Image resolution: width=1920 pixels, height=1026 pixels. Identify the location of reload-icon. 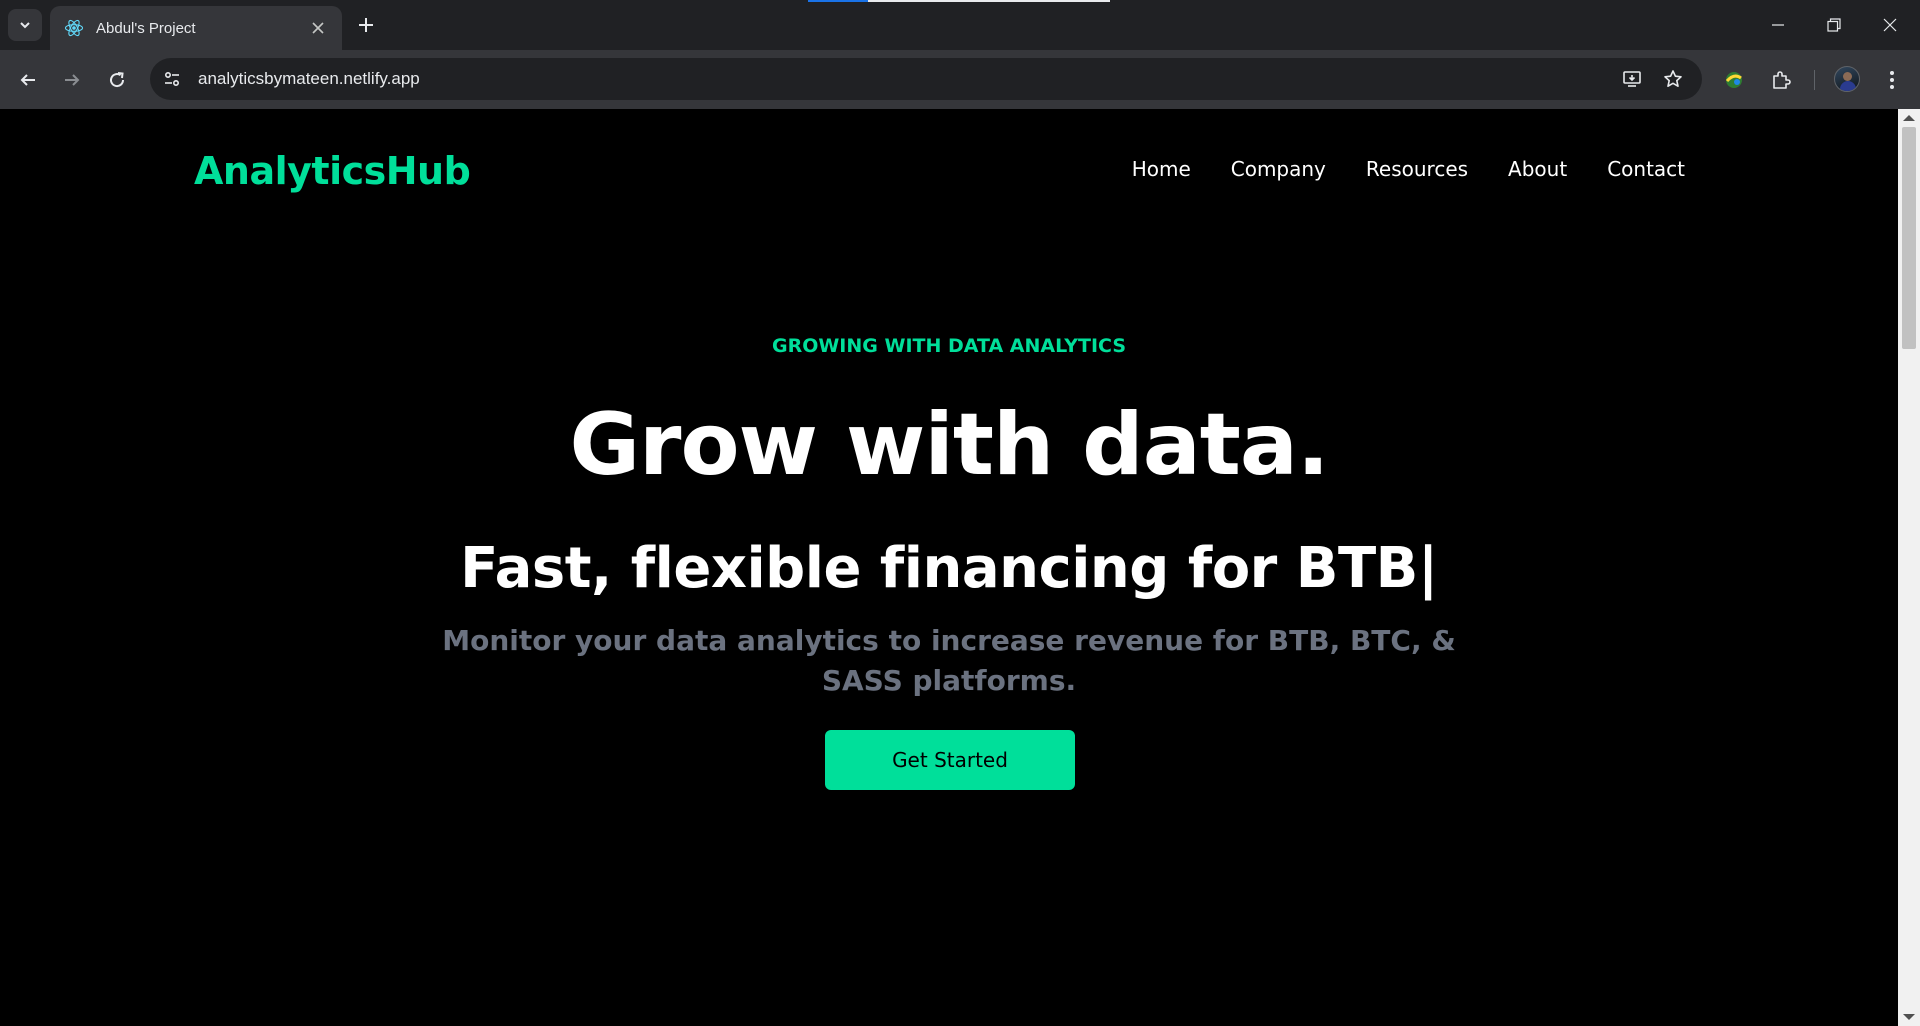
(117, 80).